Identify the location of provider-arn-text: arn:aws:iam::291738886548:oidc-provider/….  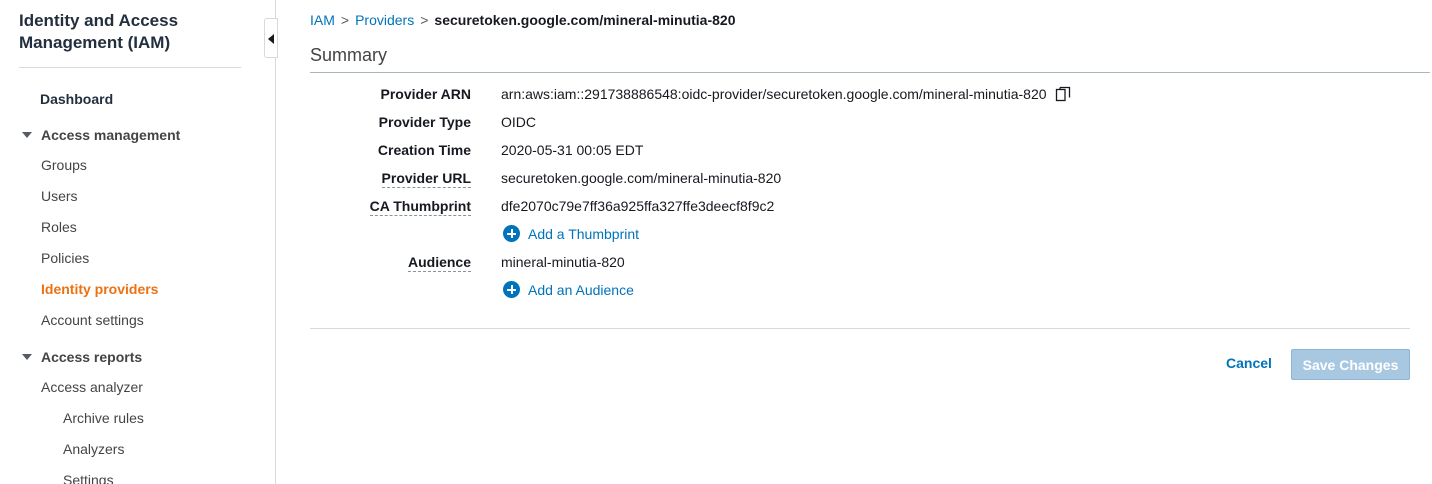
(774, 94).